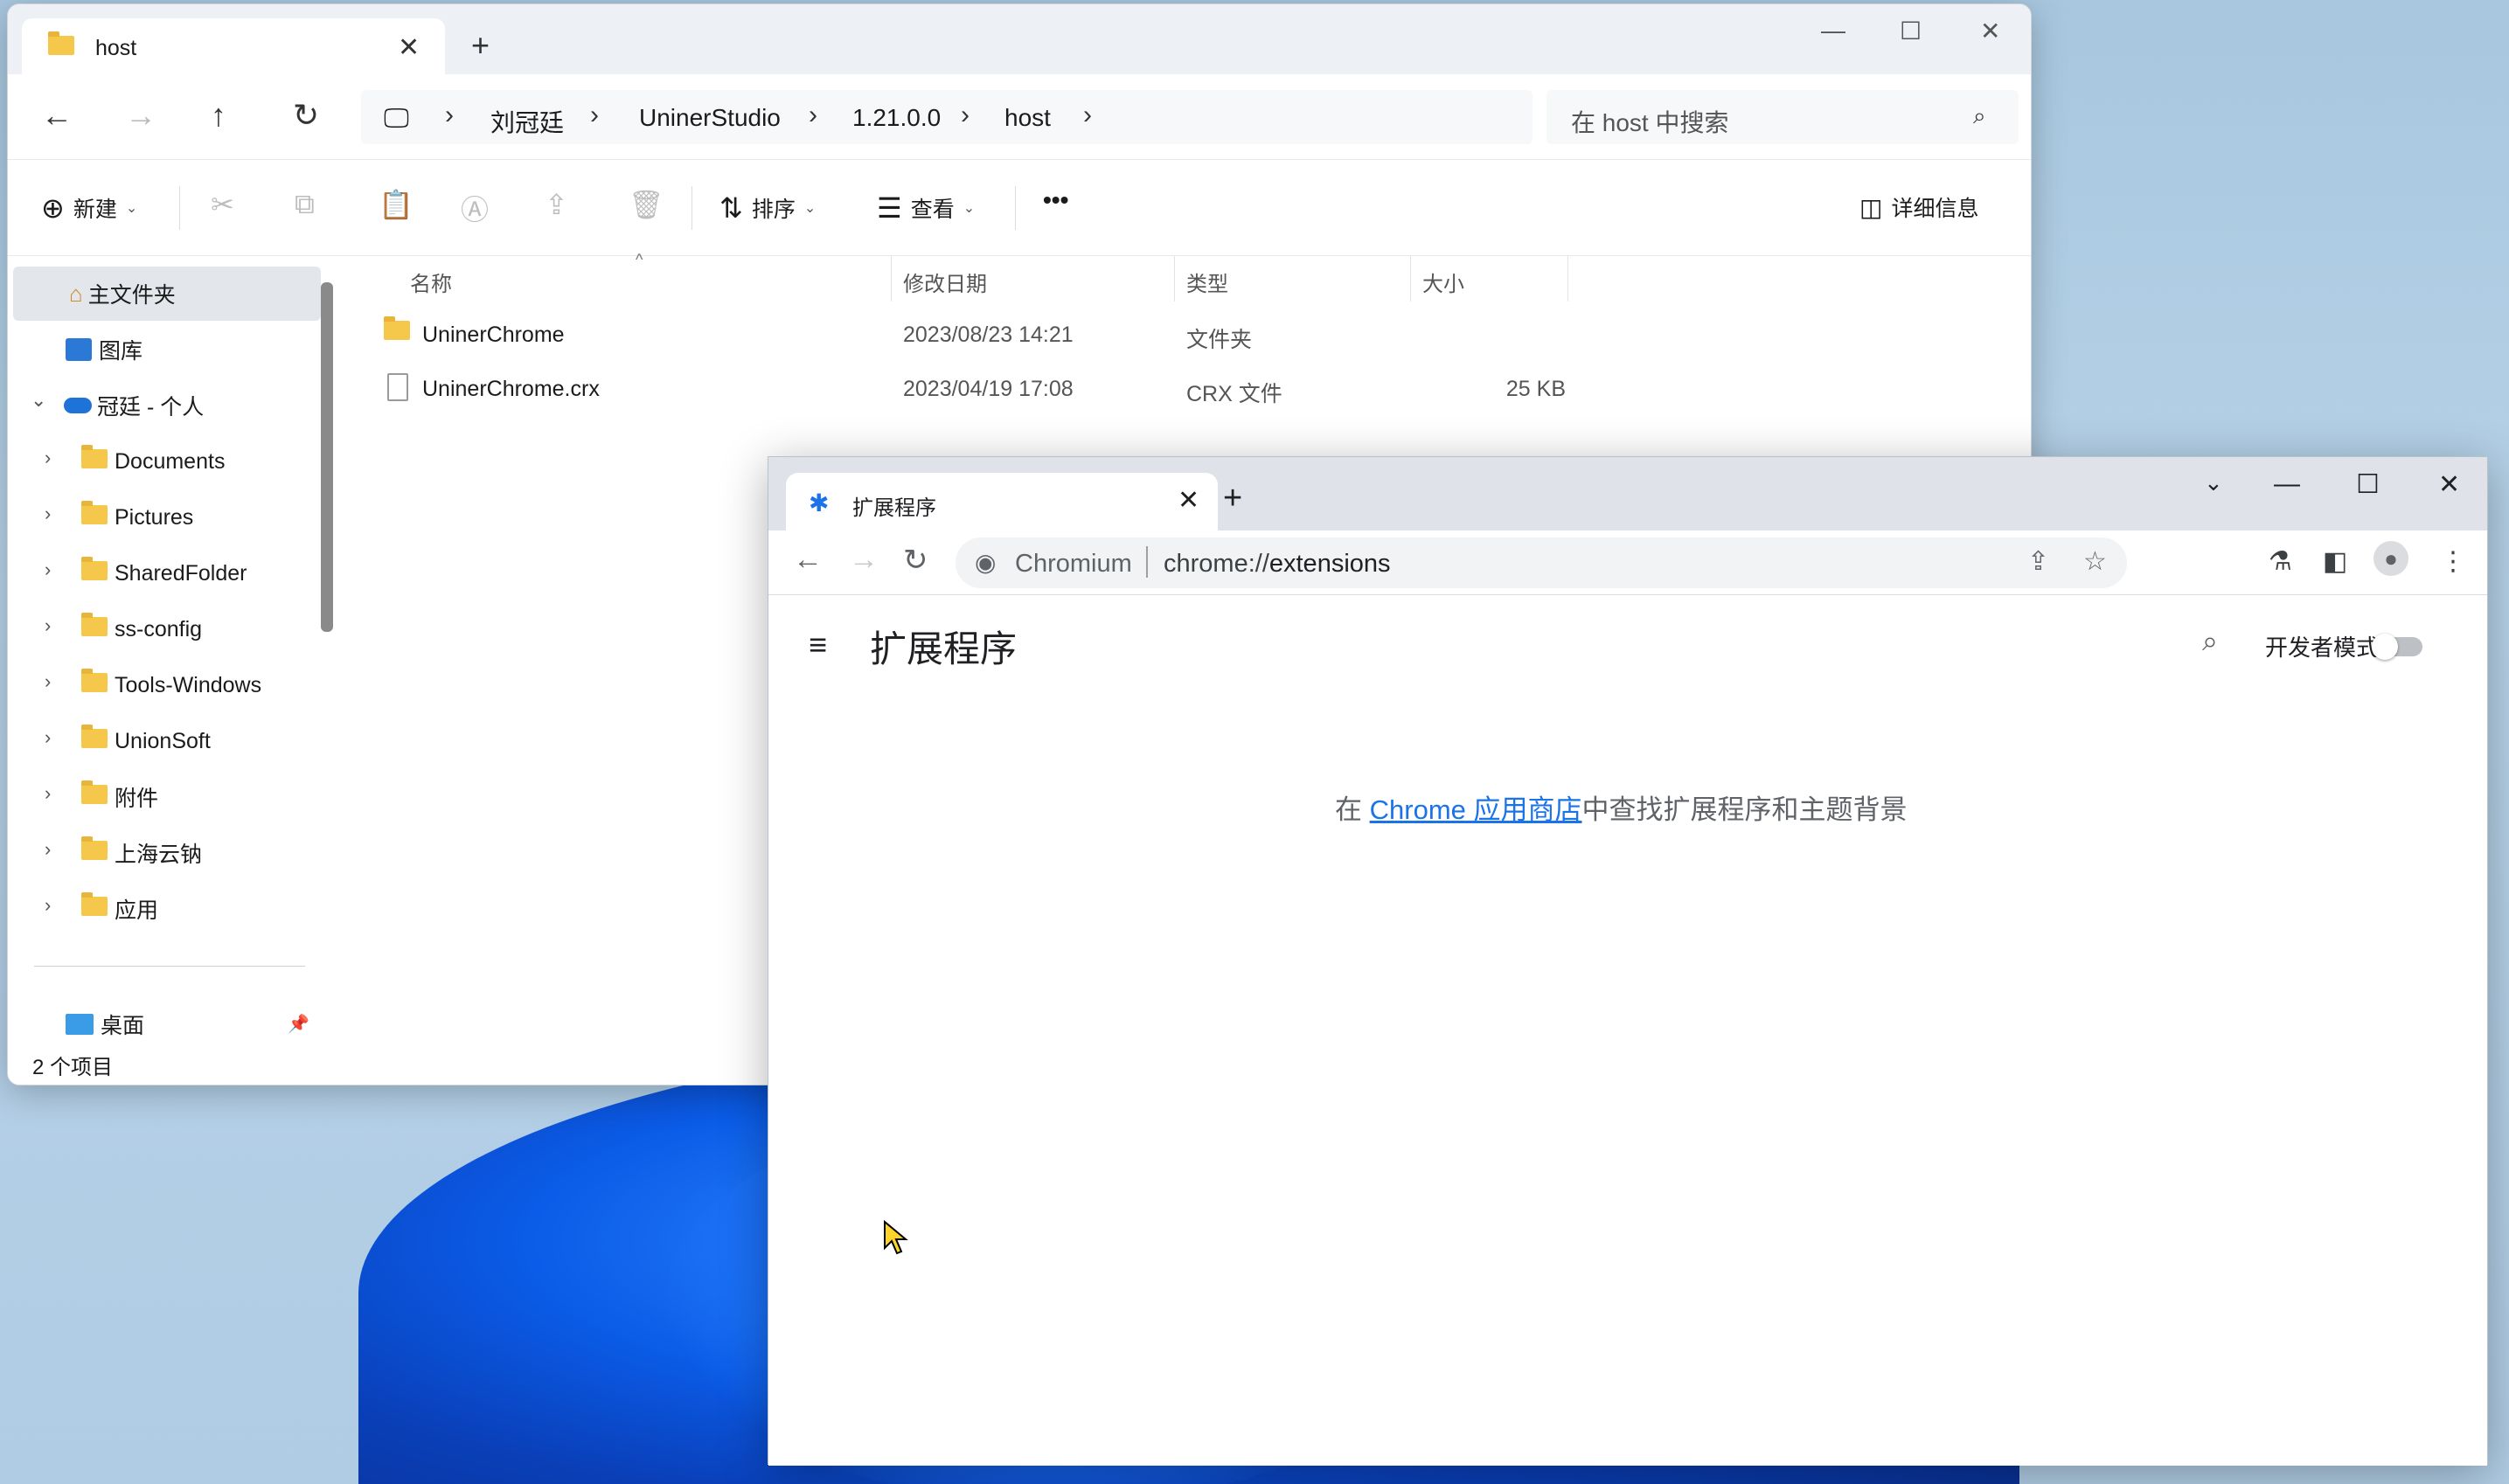  I want to click on sidebar-item-desktop: 桌面 📌, so click(162, 1024).